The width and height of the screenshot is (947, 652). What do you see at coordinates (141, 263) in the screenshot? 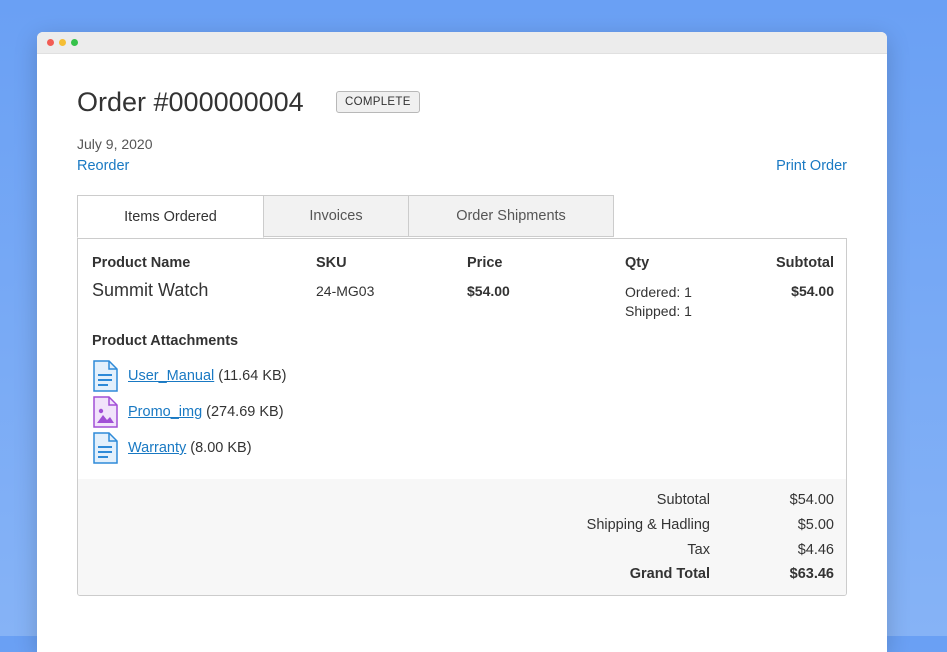
I see `header-product-name: Product Name` at bounding box center [141, 263].